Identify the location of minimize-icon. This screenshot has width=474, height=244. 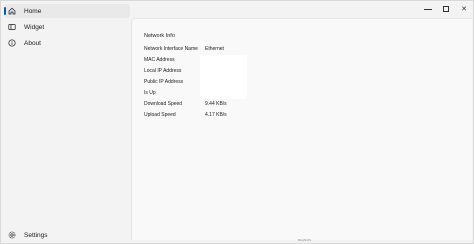
(428, 9).